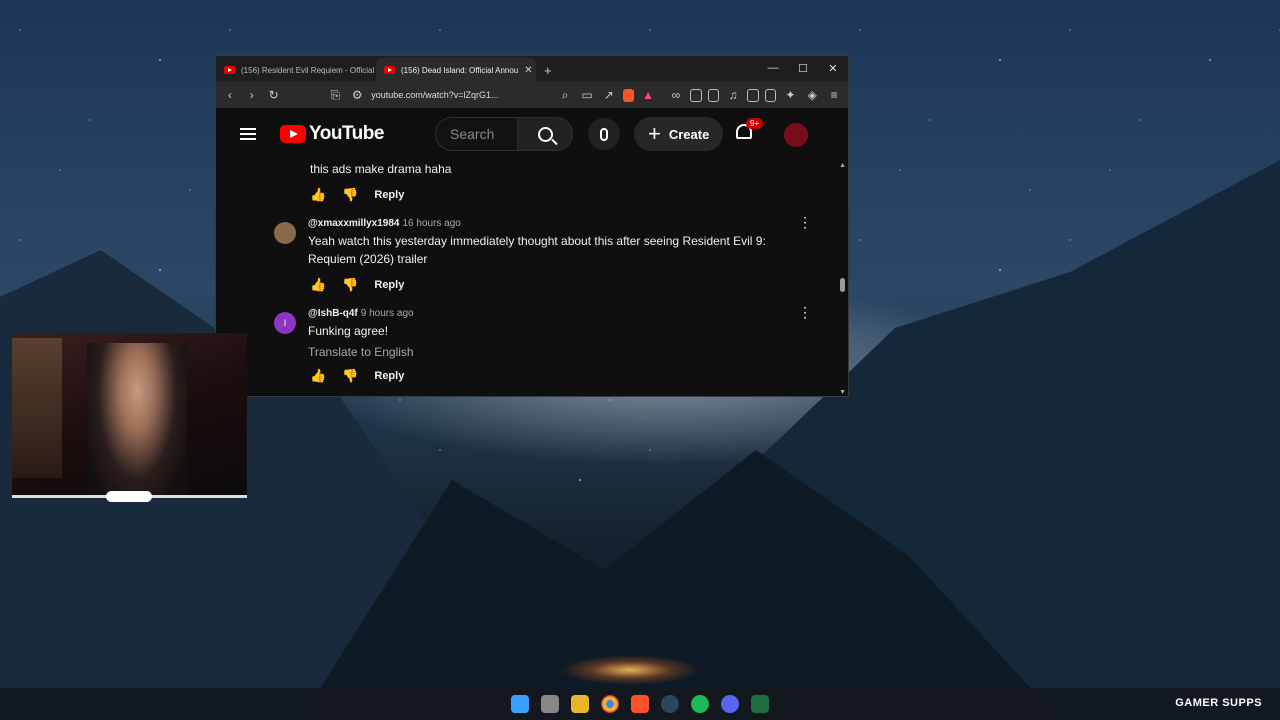 The height and width of the screenshot is (720, 1280). Describe the element at coordinates (833, 68) in the screenshot. I see `close-window-button: ✕` at that location.